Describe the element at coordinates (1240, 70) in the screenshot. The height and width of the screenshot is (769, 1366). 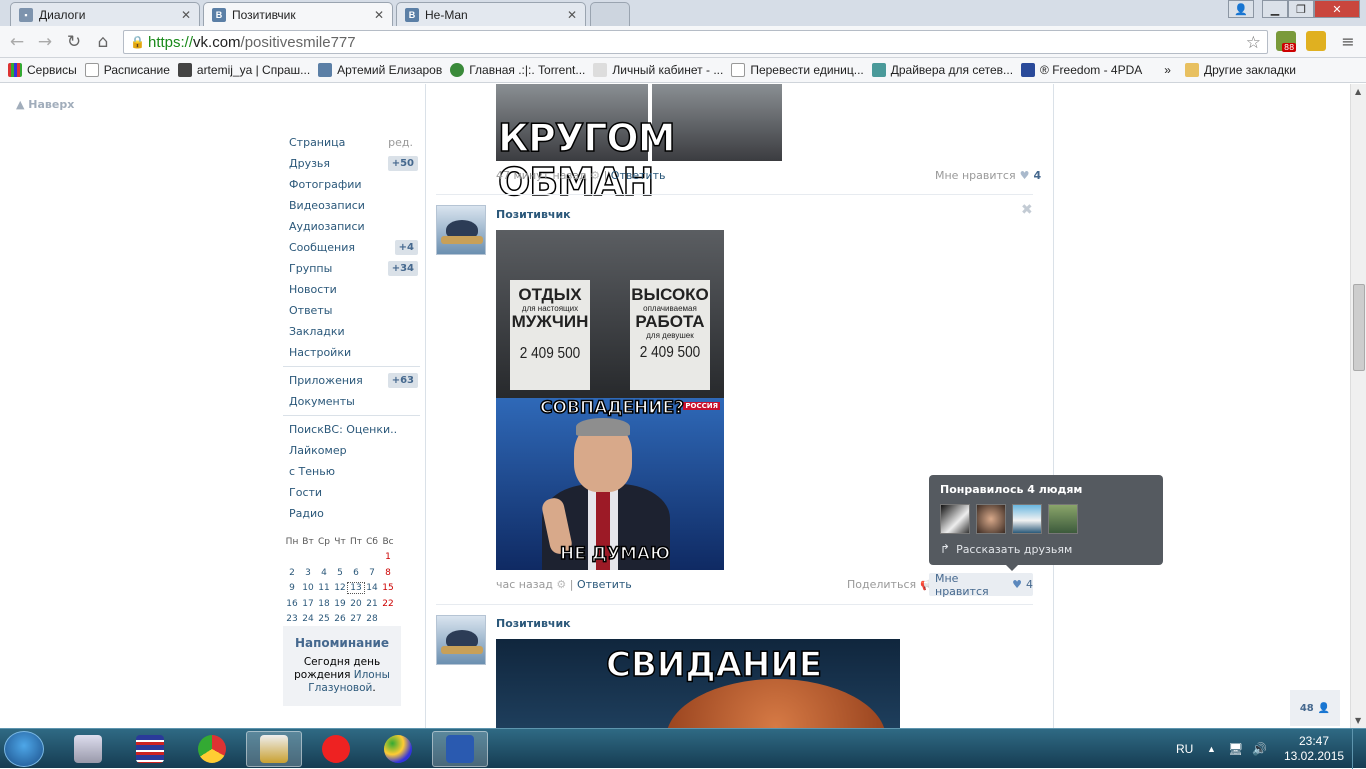
I see `other-bookmarks-folder: Другие закладки` at that location.